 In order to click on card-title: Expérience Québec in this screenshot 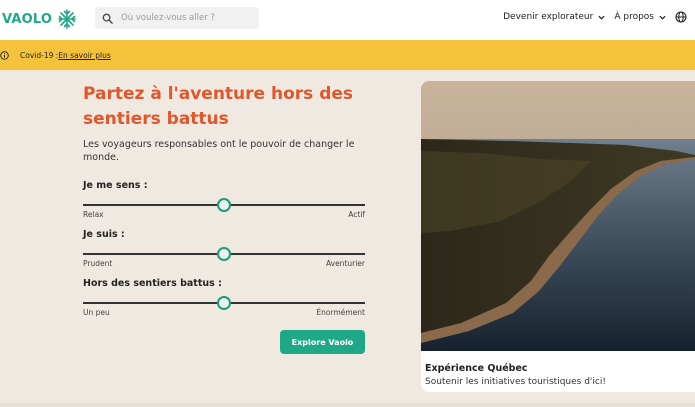, I will do `click(476, 368)`.